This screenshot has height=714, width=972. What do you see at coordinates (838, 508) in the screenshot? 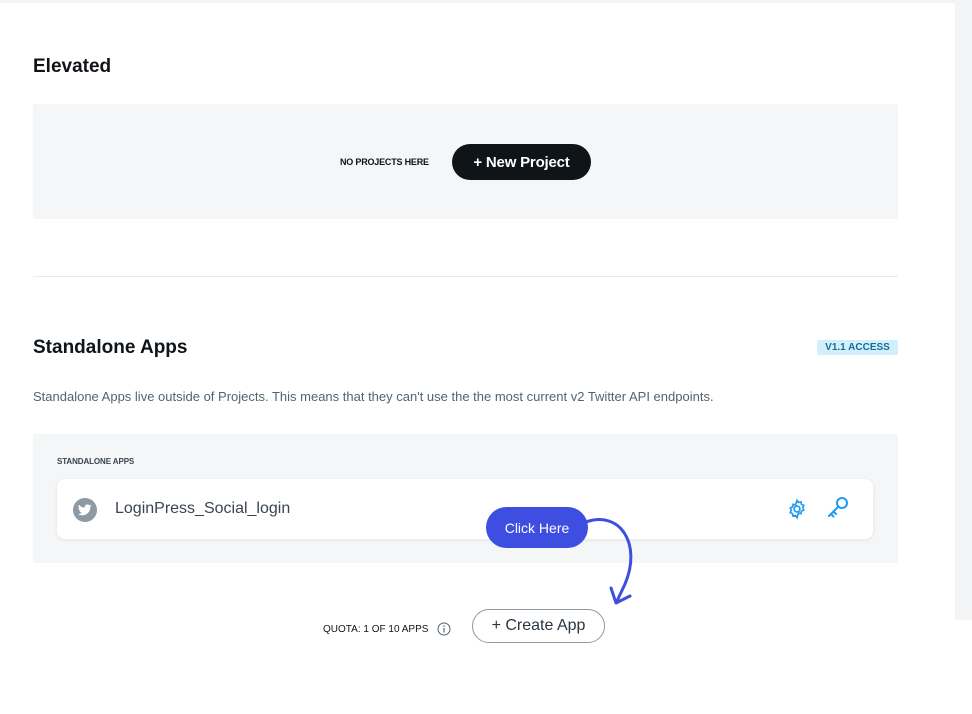
I see `key-icon` at bounding box center [838, 508].